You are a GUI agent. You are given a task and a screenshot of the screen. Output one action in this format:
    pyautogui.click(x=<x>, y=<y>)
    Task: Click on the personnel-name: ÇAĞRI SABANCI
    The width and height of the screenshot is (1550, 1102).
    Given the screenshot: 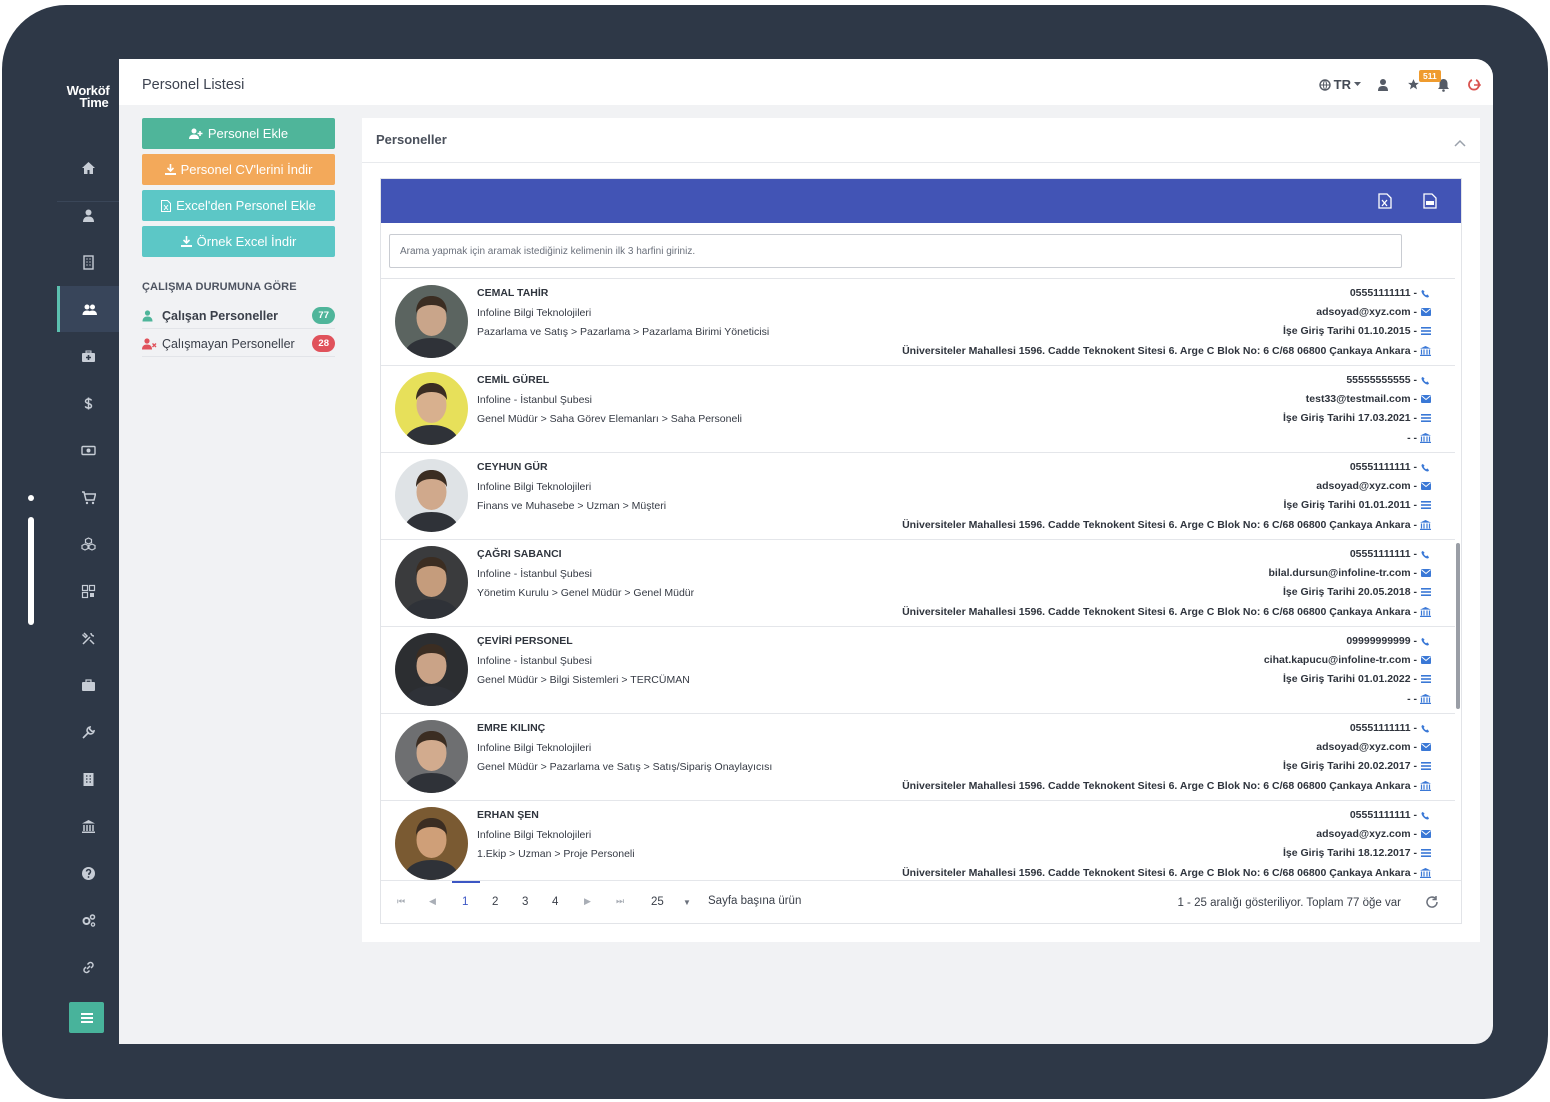 What is the action you would take?
    pyautogui.click(x=519, y=554)
    